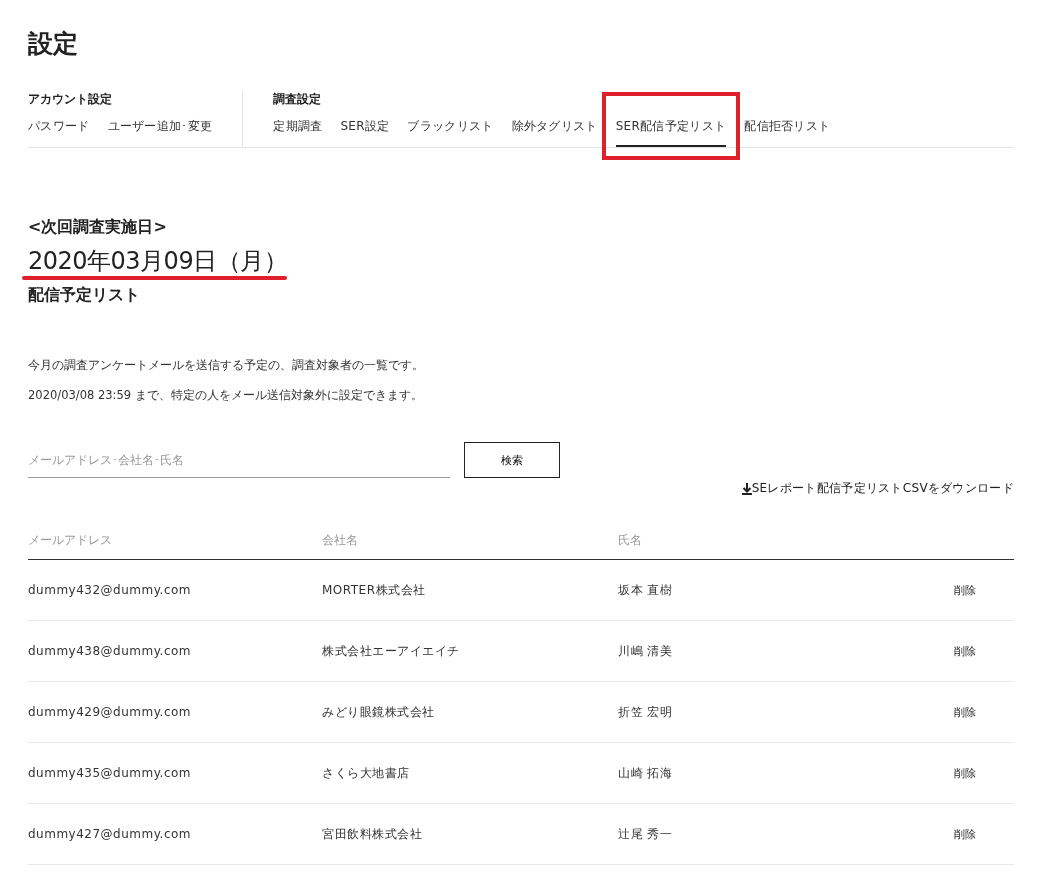 This screenshot has height=889, width=1045. Describe the element at coordinates (646, 834) in the screenshot. I see `name-cell-text: 辻尾 秀一` at that location.